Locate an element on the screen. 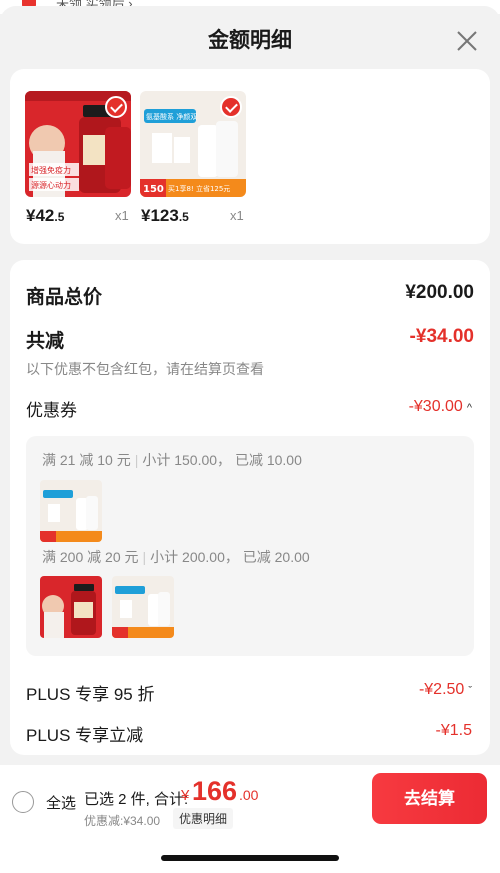 Image resolution: width=500 pixels, height=873 pixels. plus-discount-toggle: -¥2.50 ˇ is located at coordinates (445, 690).